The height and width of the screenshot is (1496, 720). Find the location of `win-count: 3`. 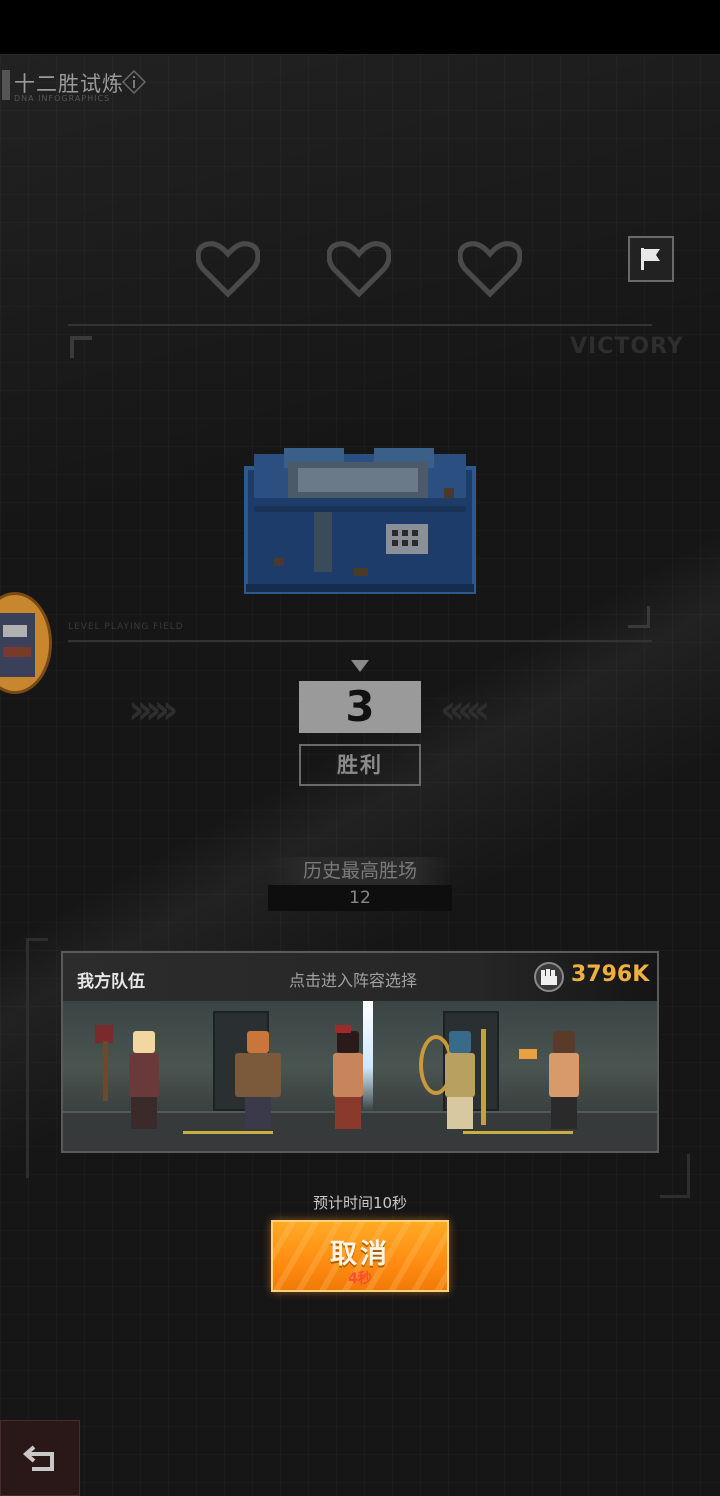

win-count: 3 is located at coordinates (360, 707).